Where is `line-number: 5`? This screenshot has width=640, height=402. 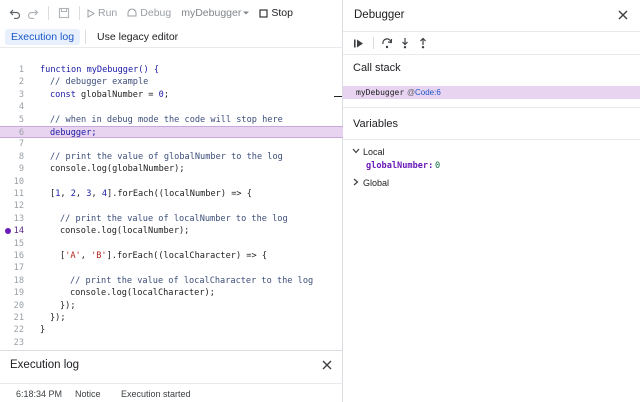 line-number: 5 is located at coordinates (21, 119).